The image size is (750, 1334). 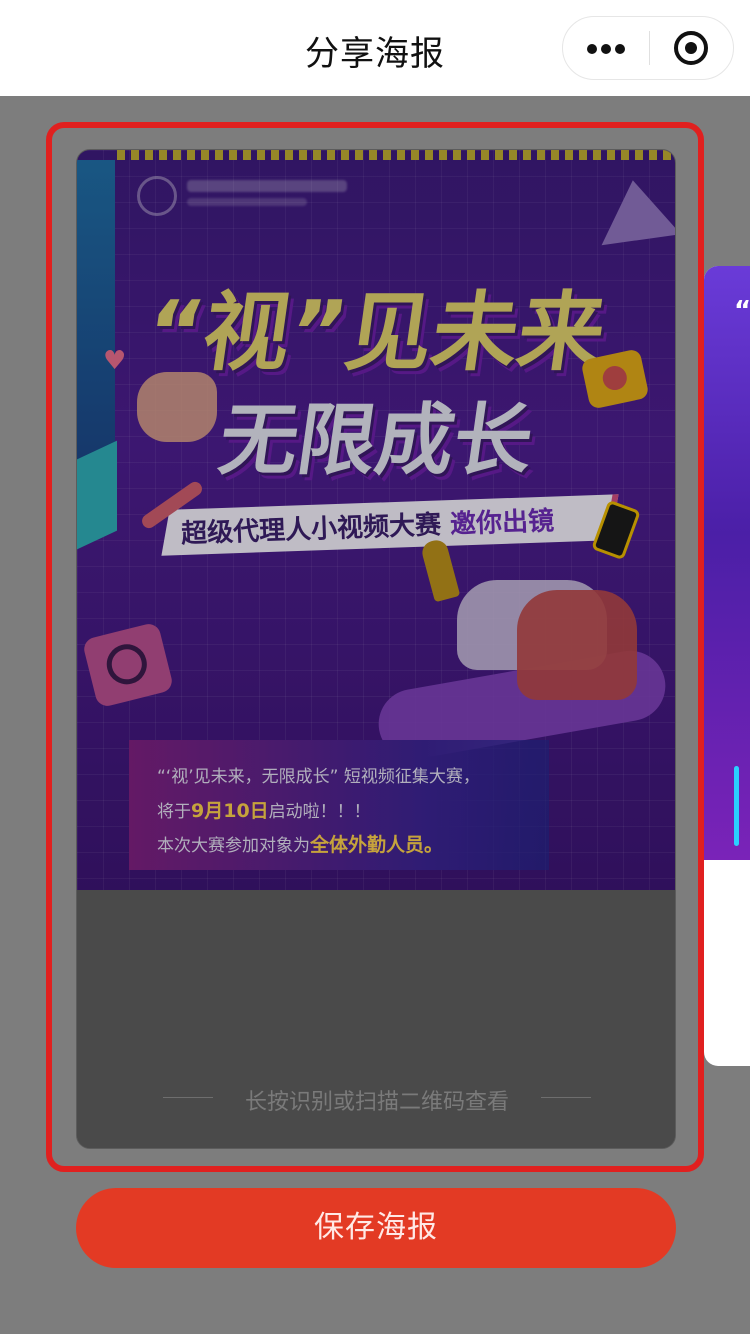 What do you see at coordinates (606, 48) in the screenshot?
I see `more-dots-icon` at bounding box center [606, 48].